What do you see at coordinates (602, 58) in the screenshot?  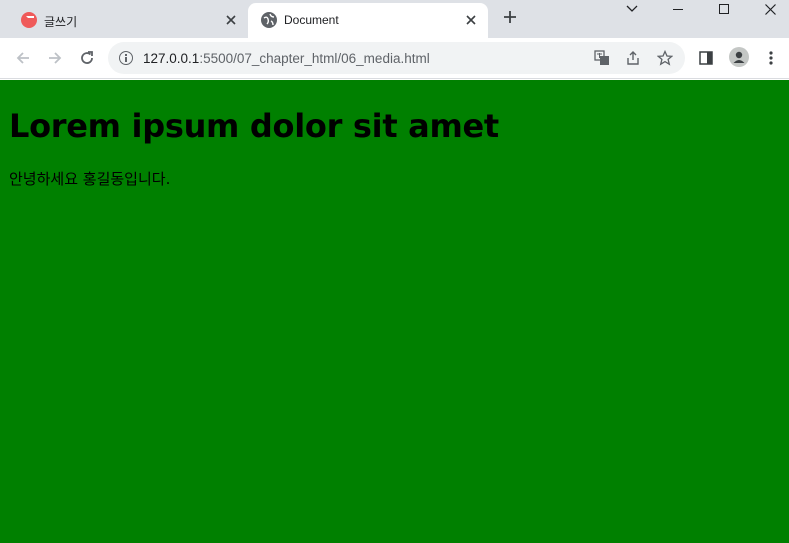 I see `translate-icon` at bounding box center [602, 58].